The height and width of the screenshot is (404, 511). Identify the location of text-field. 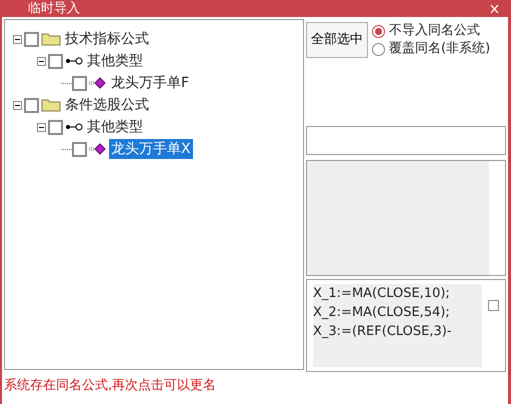
(406, 140).